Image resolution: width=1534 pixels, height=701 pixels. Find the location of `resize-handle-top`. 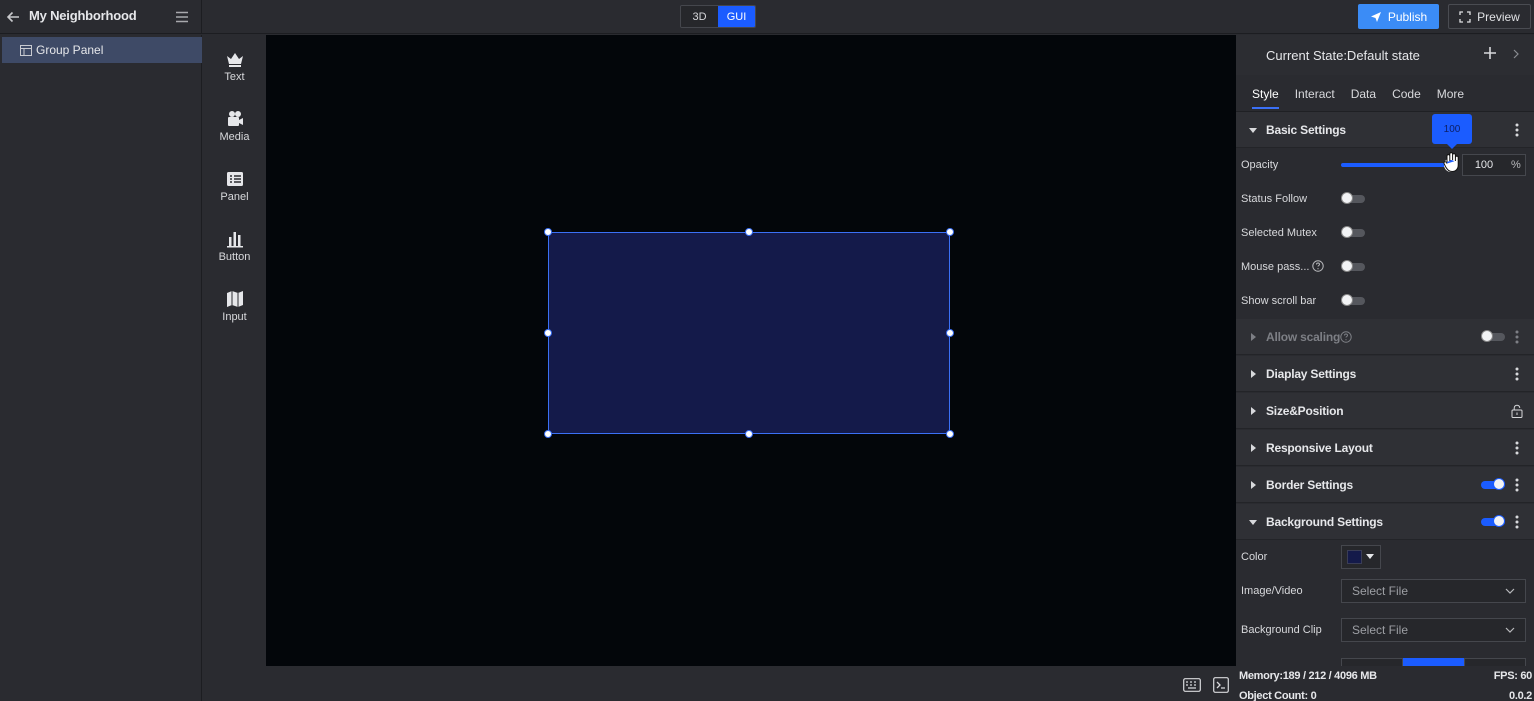

resize-handle-top is located at coordinates (749, 232).